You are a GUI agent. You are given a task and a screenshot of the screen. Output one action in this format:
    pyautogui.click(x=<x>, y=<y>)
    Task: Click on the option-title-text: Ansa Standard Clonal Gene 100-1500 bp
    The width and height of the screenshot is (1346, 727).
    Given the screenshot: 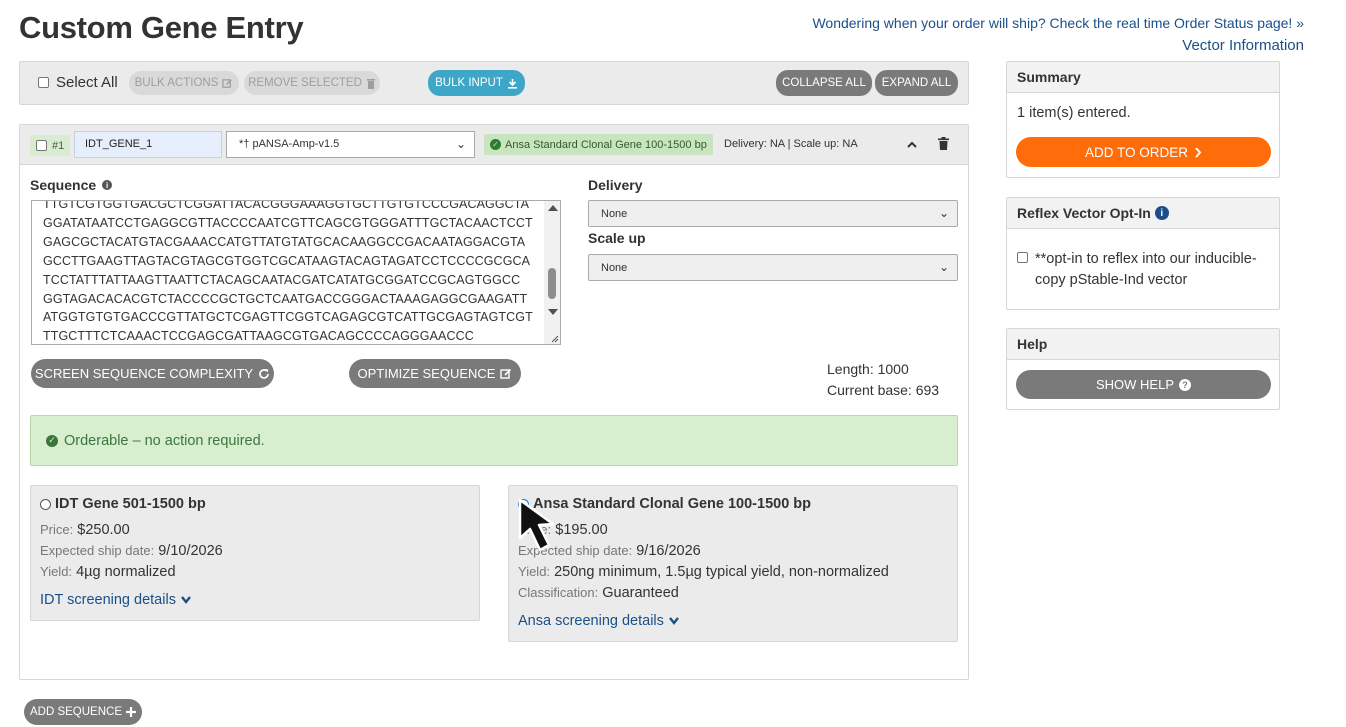 What is the action you would take?
    pyautogui.click(x=672, y=504)
    